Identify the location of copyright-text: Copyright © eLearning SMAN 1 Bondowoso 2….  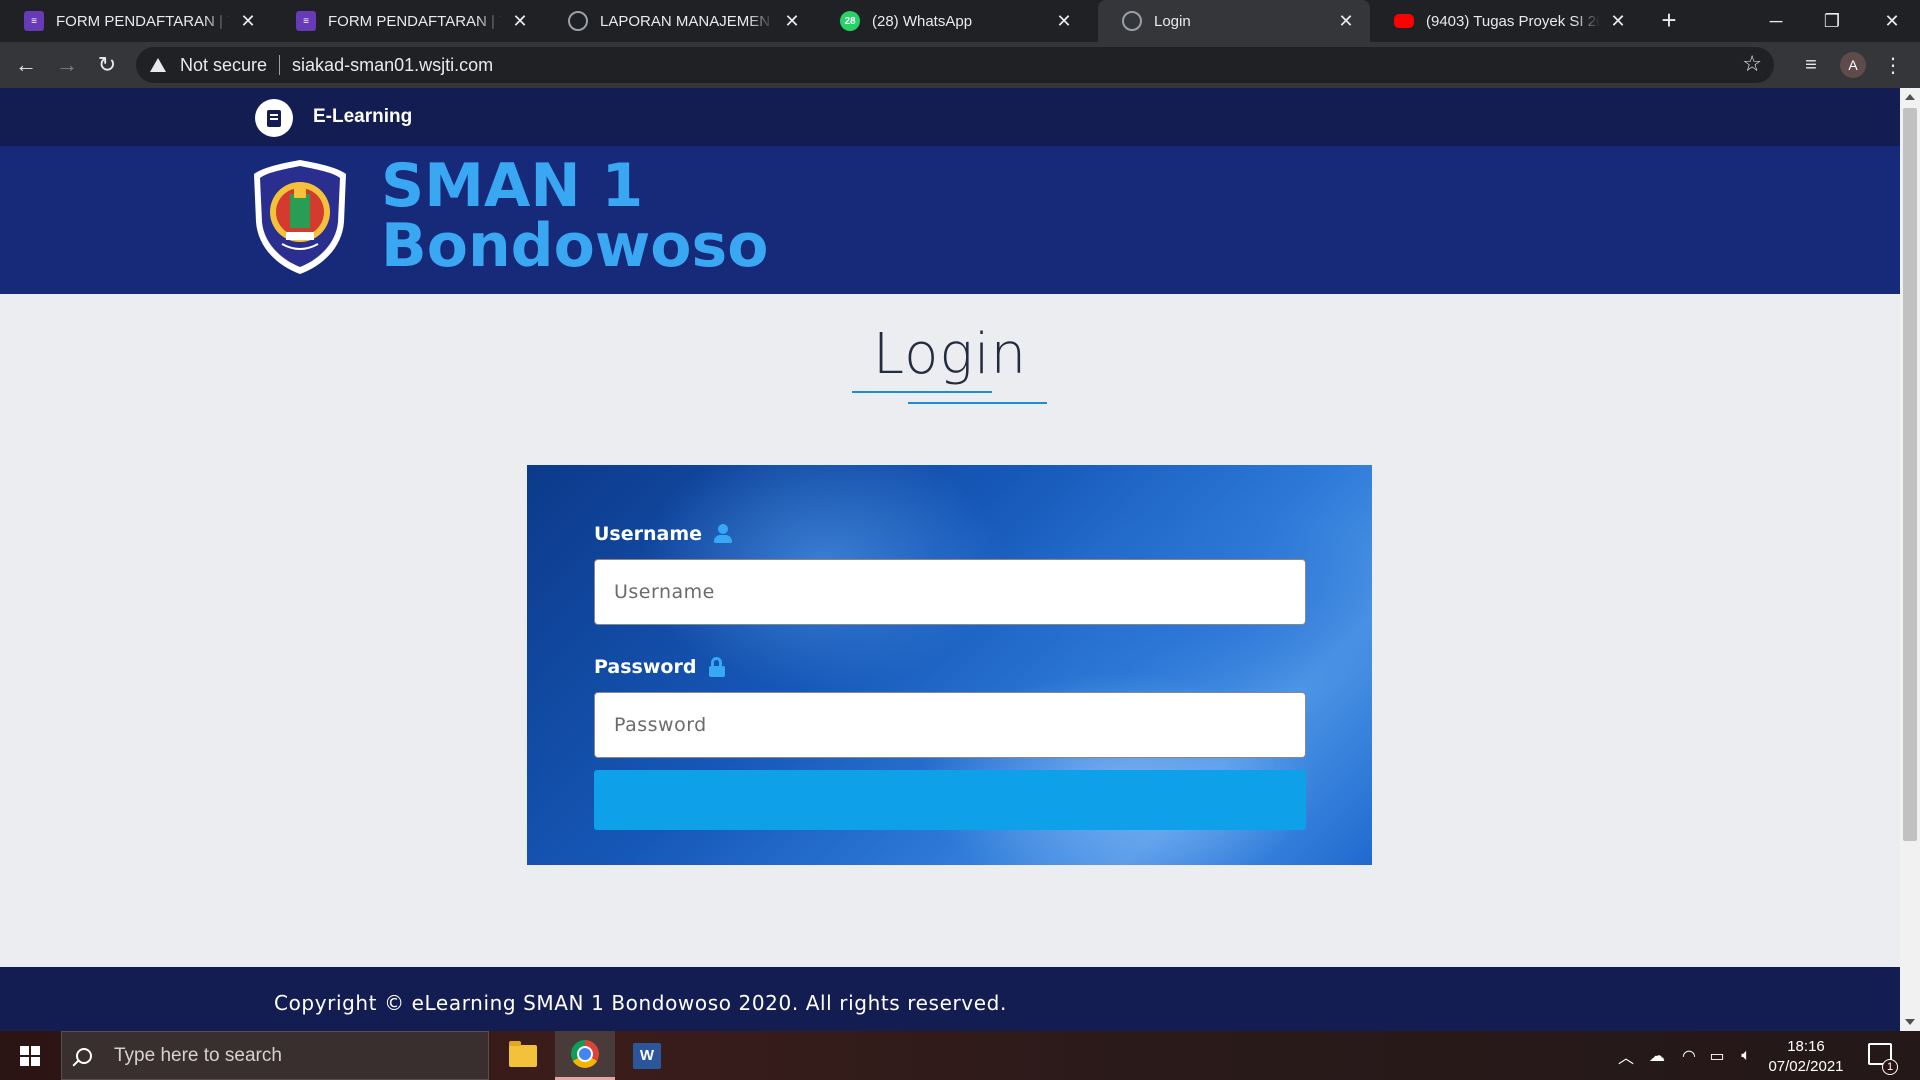
(640, 1003).